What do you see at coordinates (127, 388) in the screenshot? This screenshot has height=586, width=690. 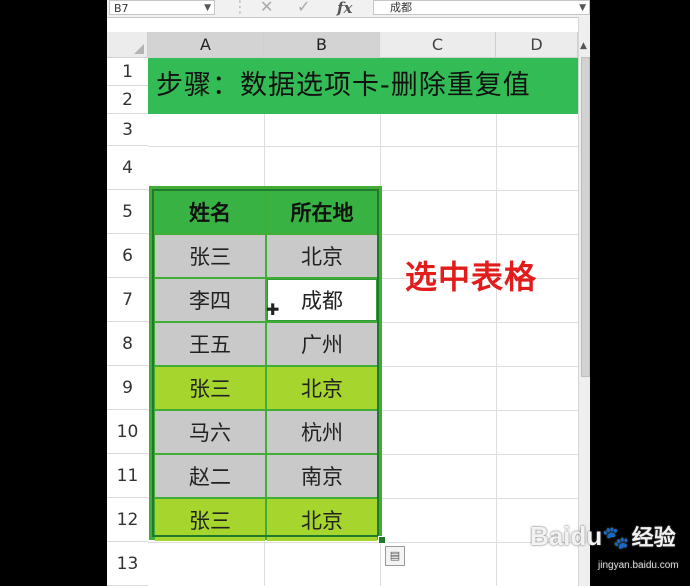 I see `row-header-9: 9` at bounding box center [127, 388].